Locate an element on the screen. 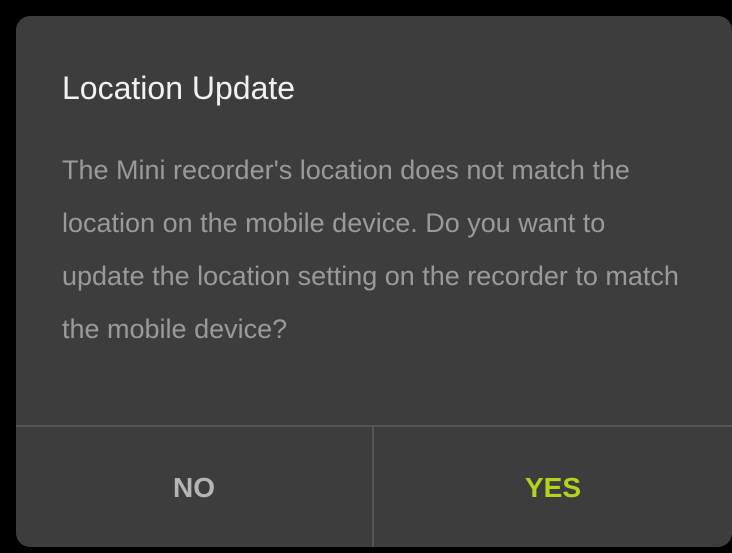 The image size is (732, 553). dialog-title: Location Update is located at coordinates (179, 88).